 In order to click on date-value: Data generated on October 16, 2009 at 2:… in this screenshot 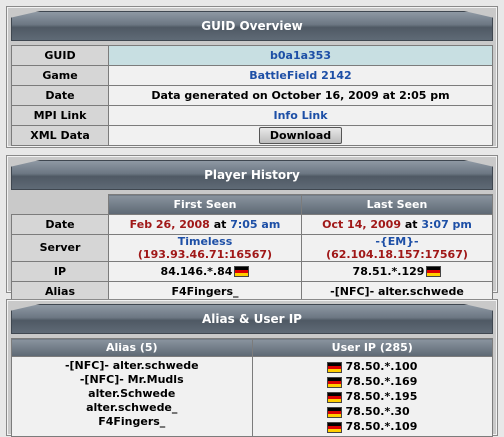, I will do `click(300, 95)`.